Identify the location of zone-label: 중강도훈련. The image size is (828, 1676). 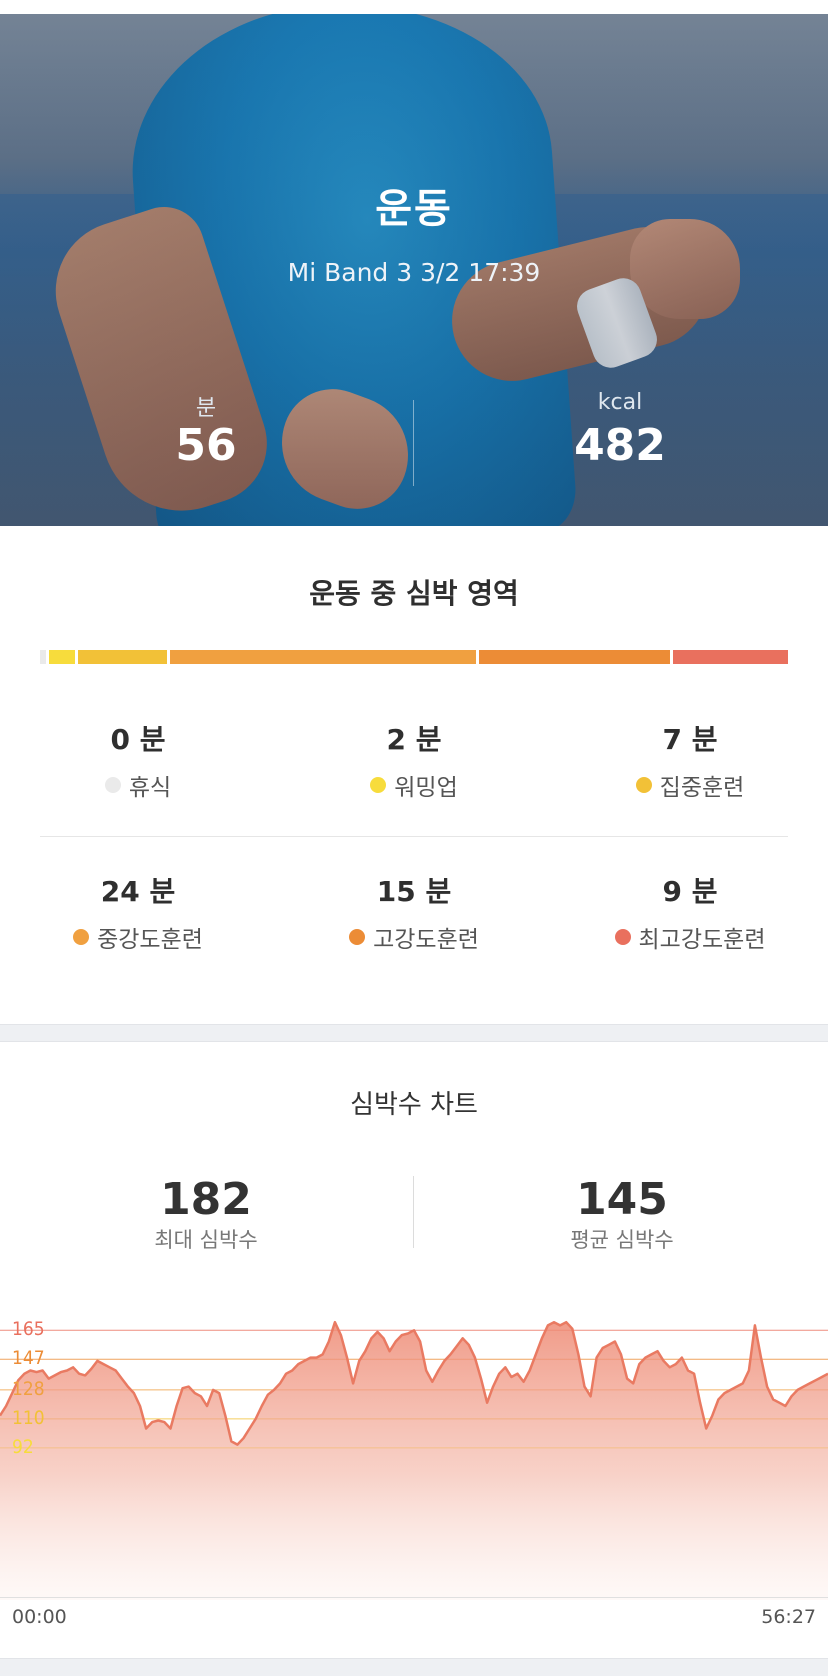
(150, 940).